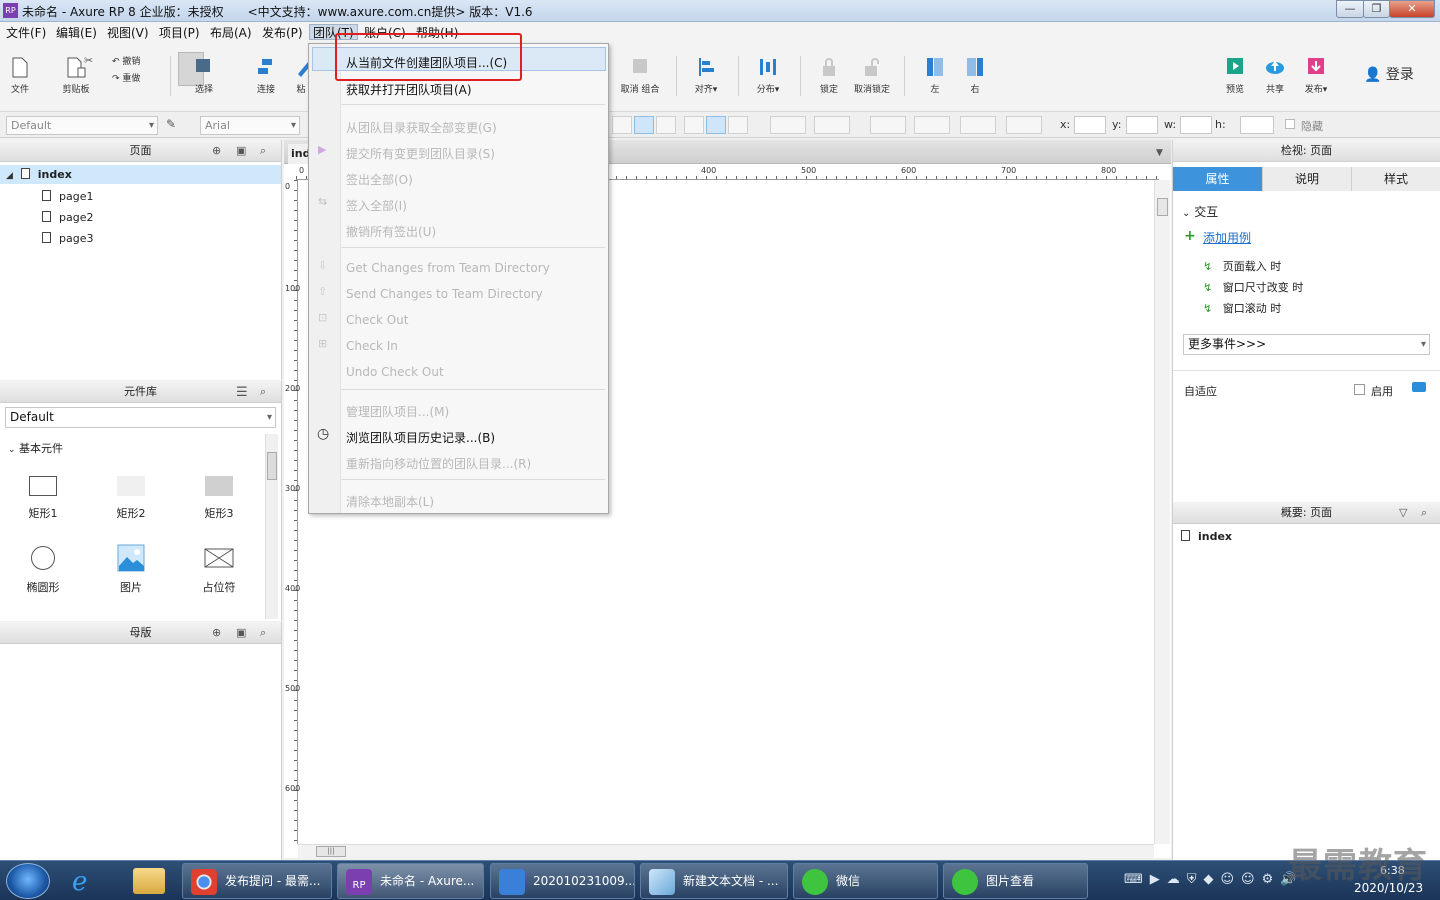 Image resolution: width=1440 pixels, height=900 pixels. I want to click on y-input, so click(1142, 125).